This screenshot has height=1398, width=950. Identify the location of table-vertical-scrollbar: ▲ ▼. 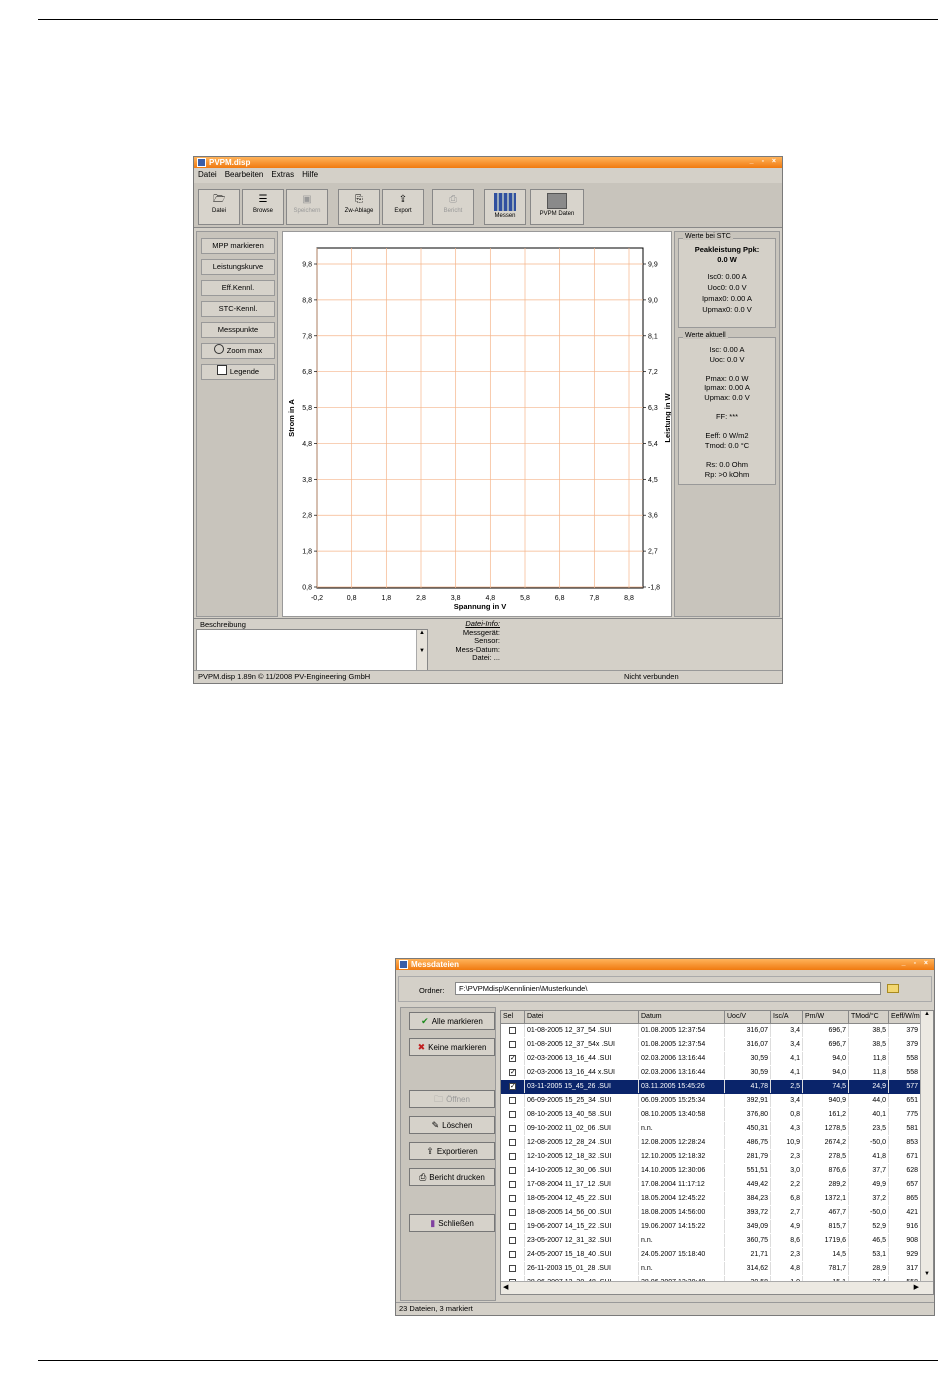
(926, 1146).